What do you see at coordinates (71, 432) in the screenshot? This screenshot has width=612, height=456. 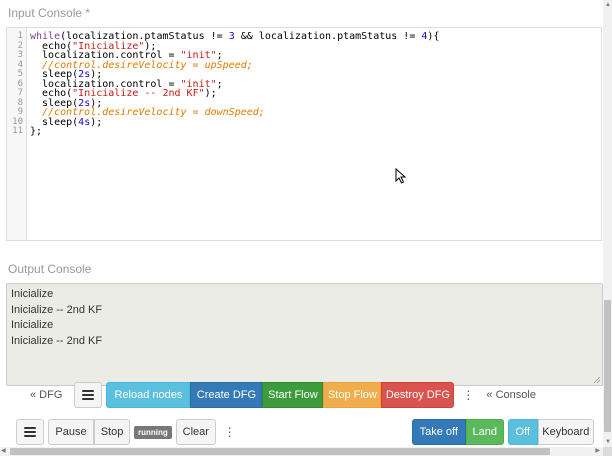 I see `pause-button: Pause` at bounding box center [71, 432].